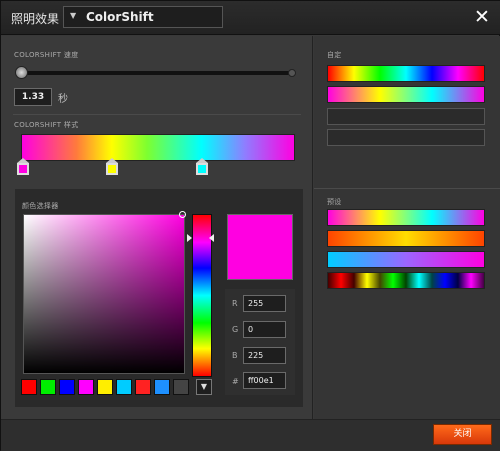  Describe the element at coordinates (73, 15) in the screenshot. I see `dropdown-arrow-icon: ▼` at that location.